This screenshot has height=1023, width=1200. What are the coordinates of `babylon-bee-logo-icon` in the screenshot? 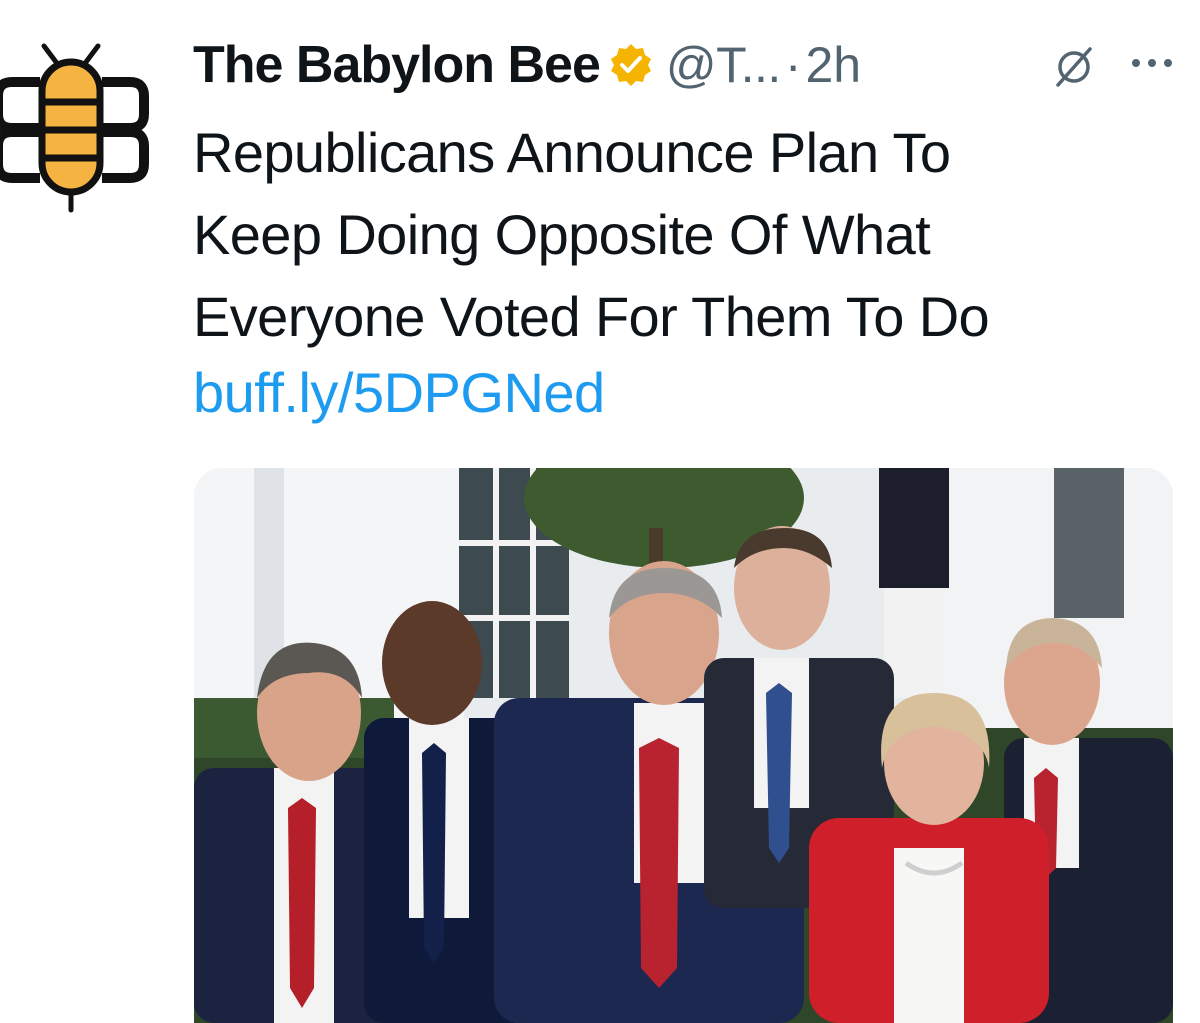 It's located at (85, 130).